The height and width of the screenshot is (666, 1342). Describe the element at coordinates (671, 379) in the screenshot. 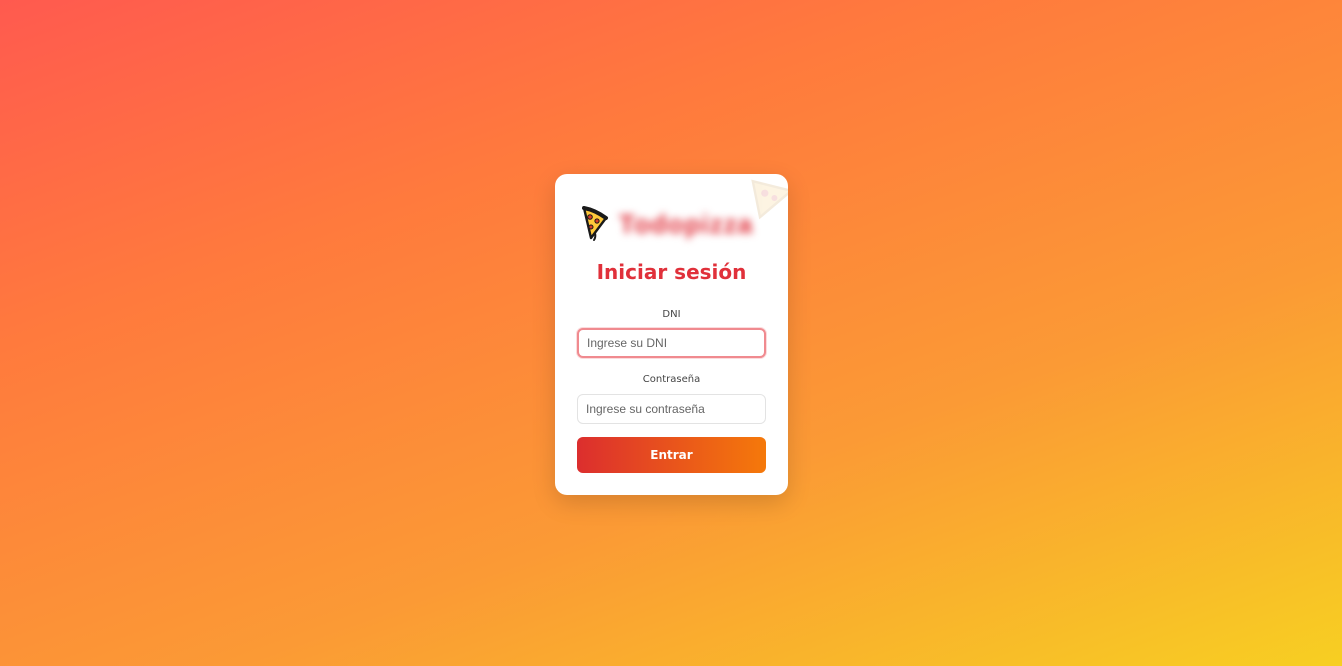

I see `password-label: Contraseña` at that location.